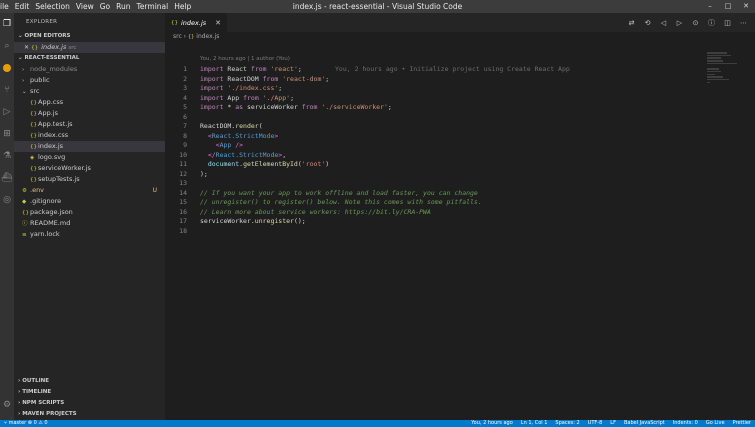  I want to click on file-item: {}App.js, so click(89, 113).